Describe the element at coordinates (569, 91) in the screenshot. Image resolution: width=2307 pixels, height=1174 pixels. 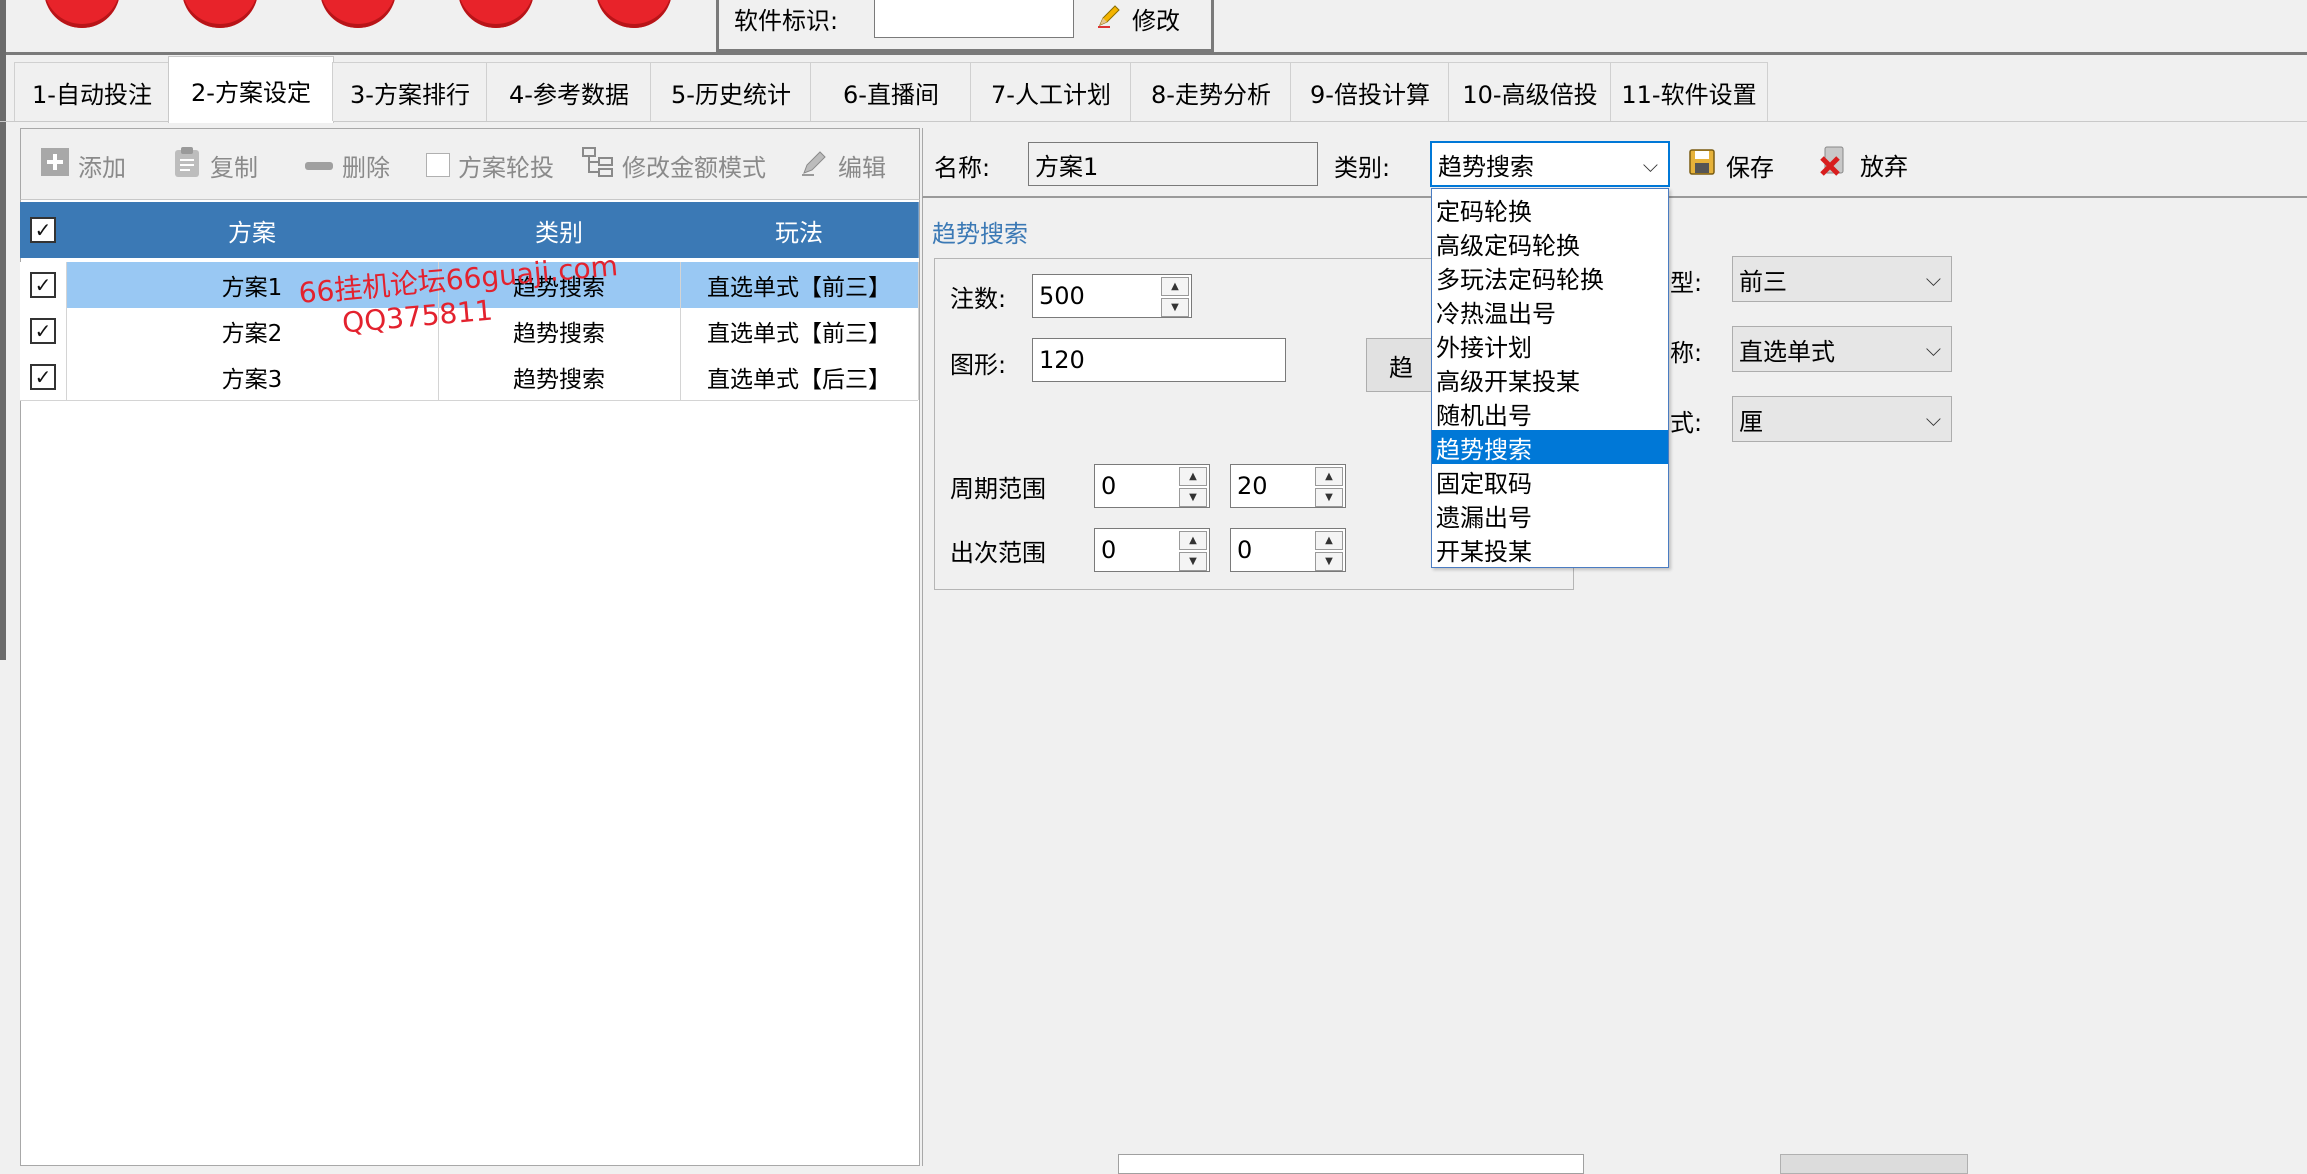
I see `tab-reference-data: 4-参考数据` at that location.